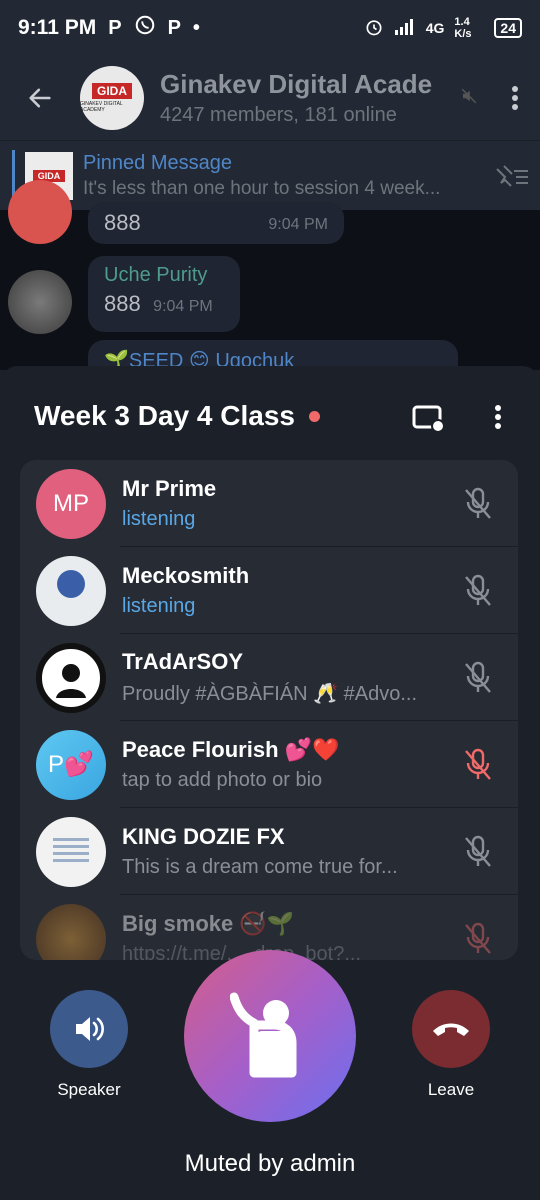 The image size is (540, 1200). I want to click on speaker-icon, so click(90, 1029).